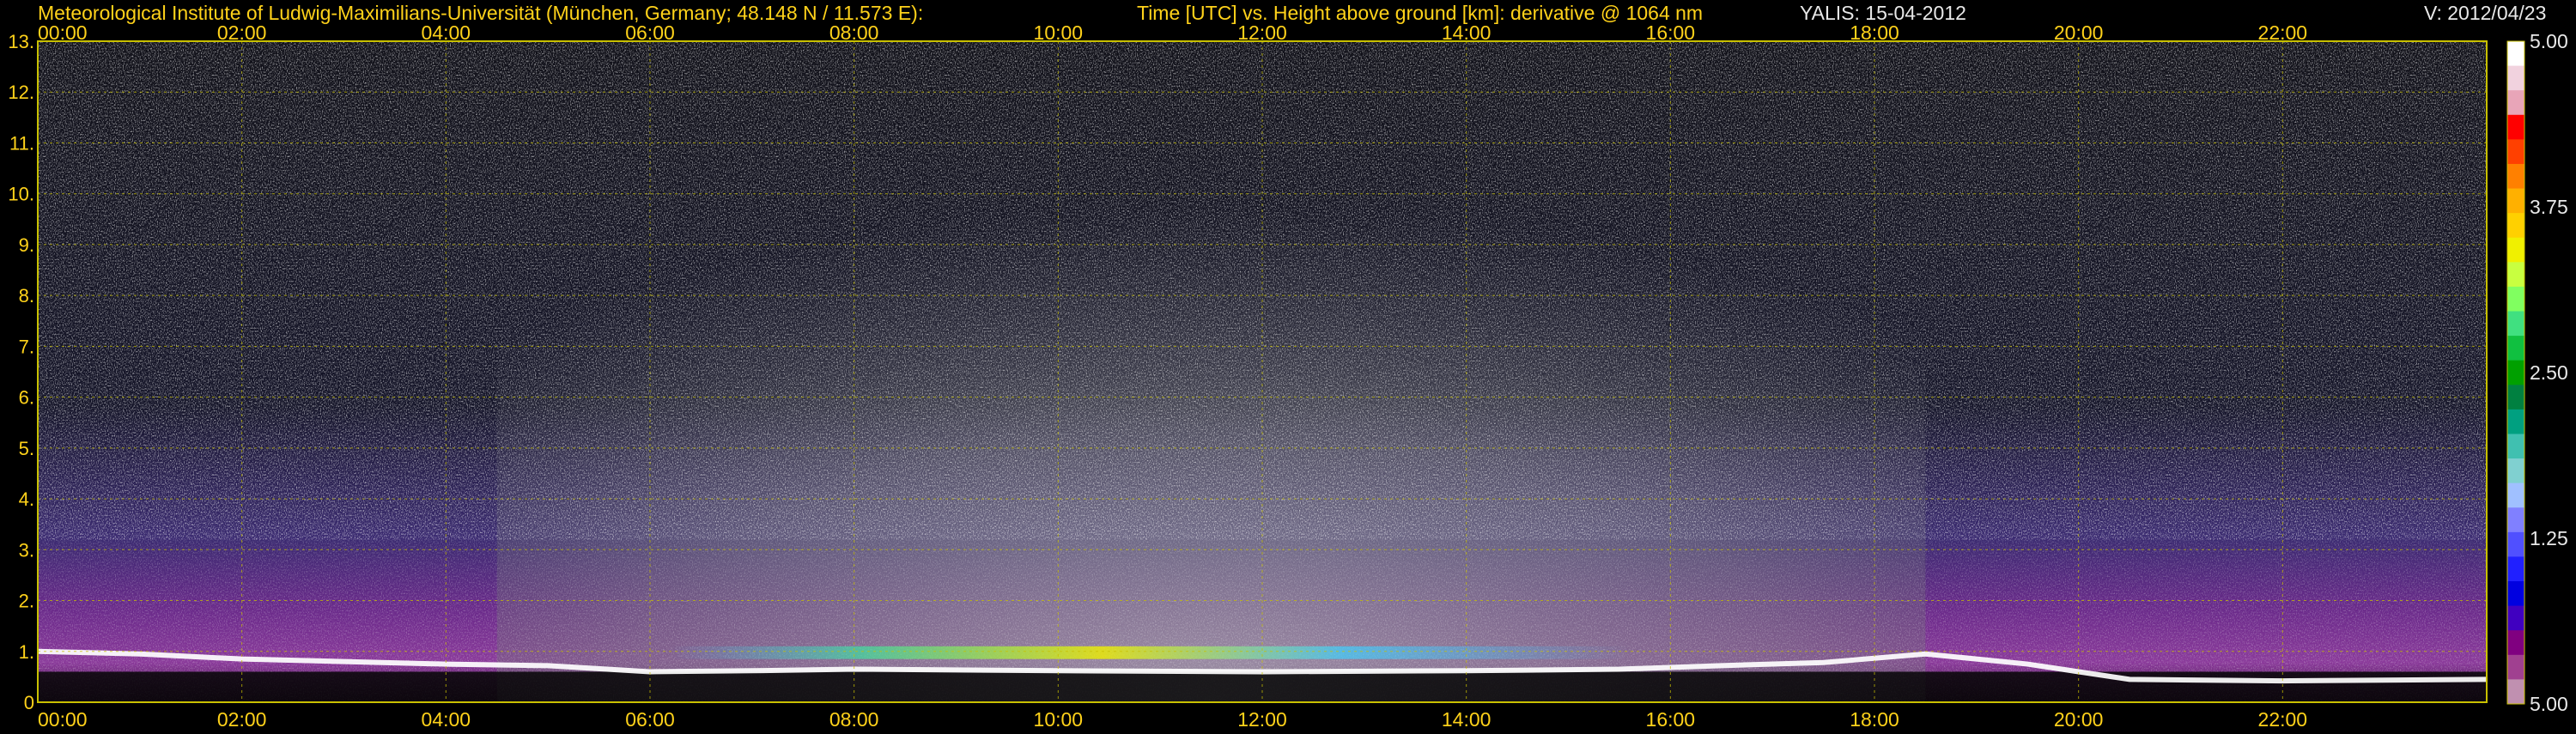 The width and height of the screenshot is (2576, 734). Describe the element at coordinates (1262, 719) in the screenshot. I see `x-tick-label-bottom: 12:00` at that location.